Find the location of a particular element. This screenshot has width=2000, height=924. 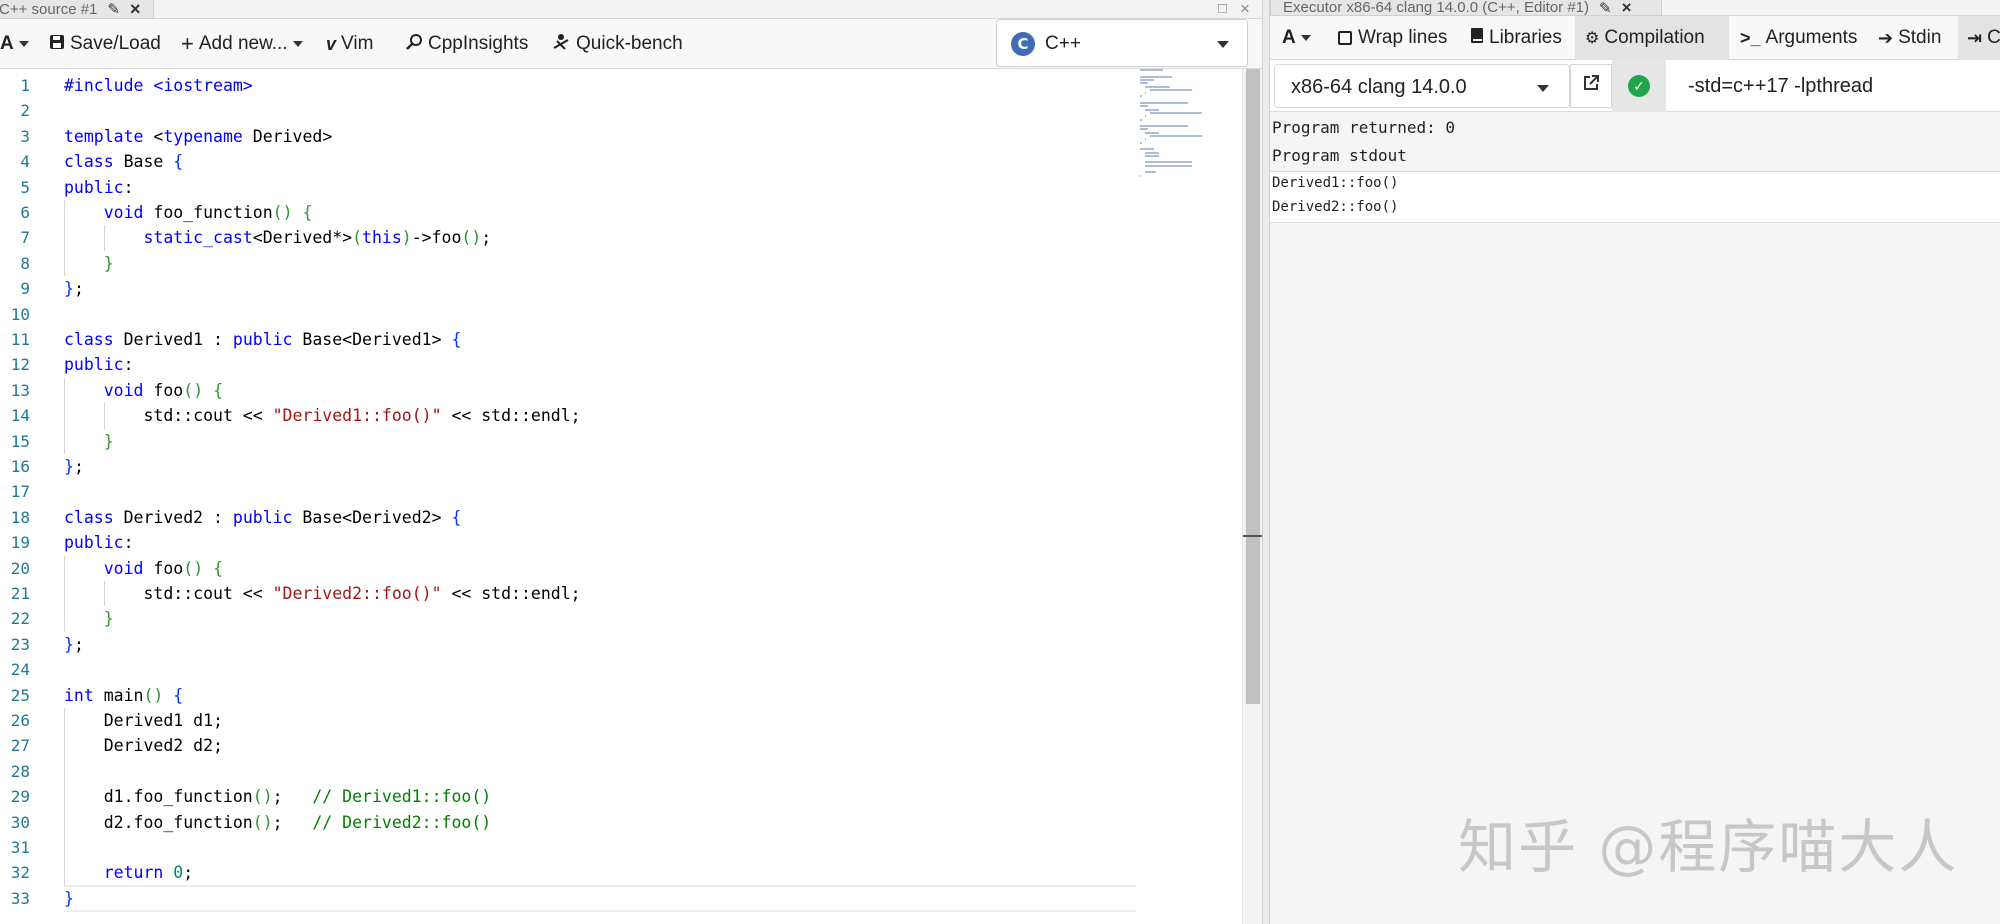

line-number: 10 is located at coordinates (20, 314).